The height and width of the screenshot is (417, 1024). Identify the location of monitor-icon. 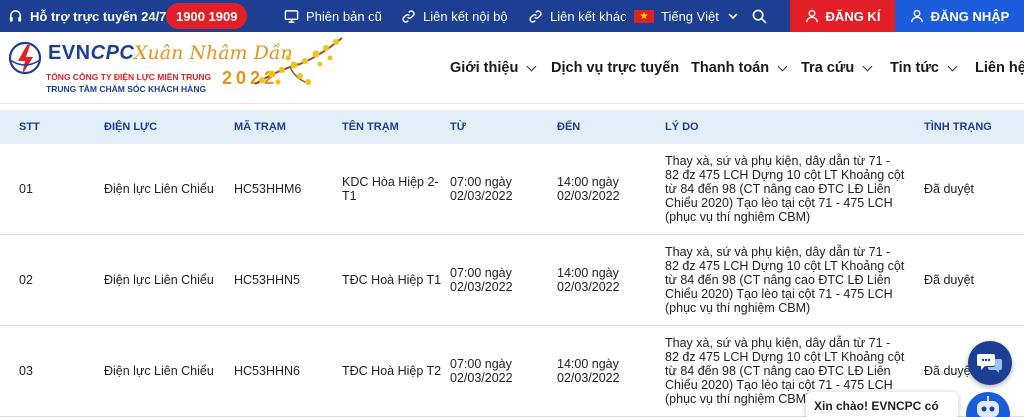
(291, 16).